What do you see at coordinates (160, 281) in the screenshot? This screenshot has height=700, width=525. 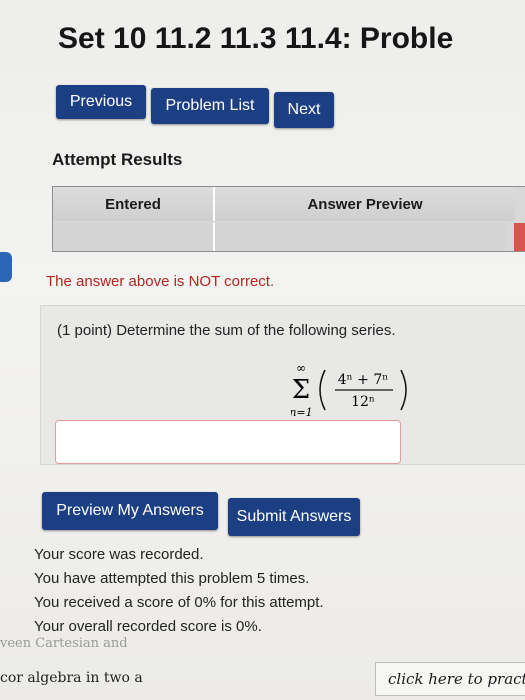 I see `incorrect-message: The answer above is NOT correct.` at bounding box center [160, 281].